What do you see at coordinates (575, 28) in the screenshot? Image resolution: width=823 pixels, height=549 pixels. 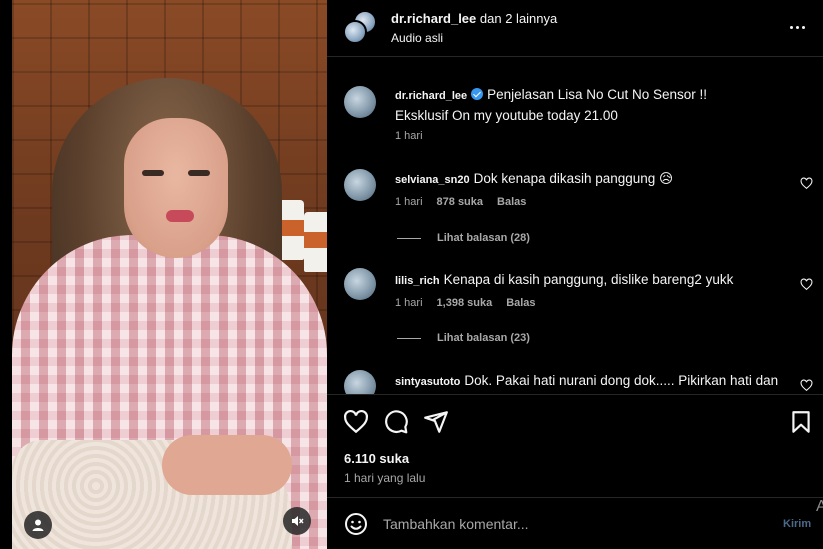 I see `post-header: dr.richard_lee dan 2 lainnya Audio asli` at bounding box center [575, 28].